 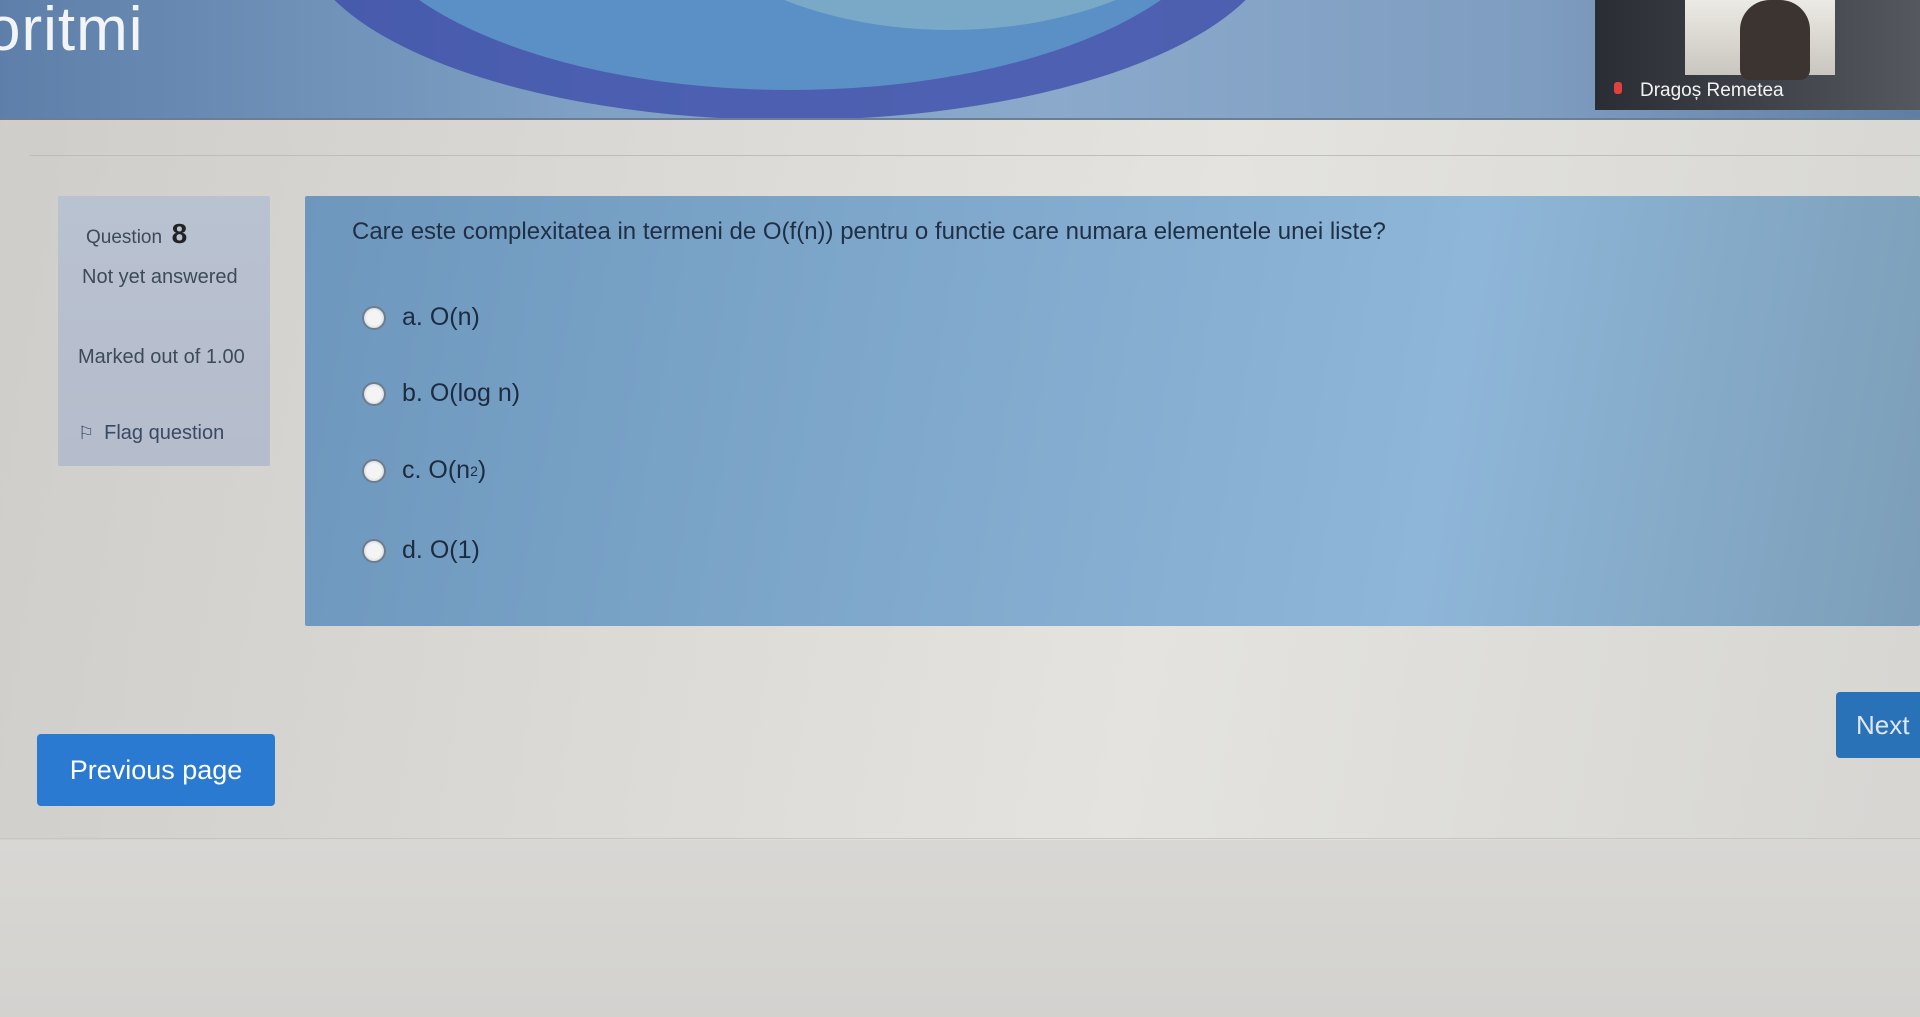 I want to click on flag-question-link: ⚐ Flag question, so click(x=151, y=433).